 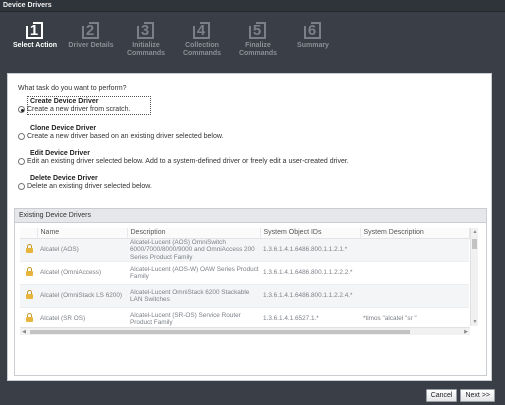 I want to click on scroll-left-icon: ◀, so click(x=24, y=331).